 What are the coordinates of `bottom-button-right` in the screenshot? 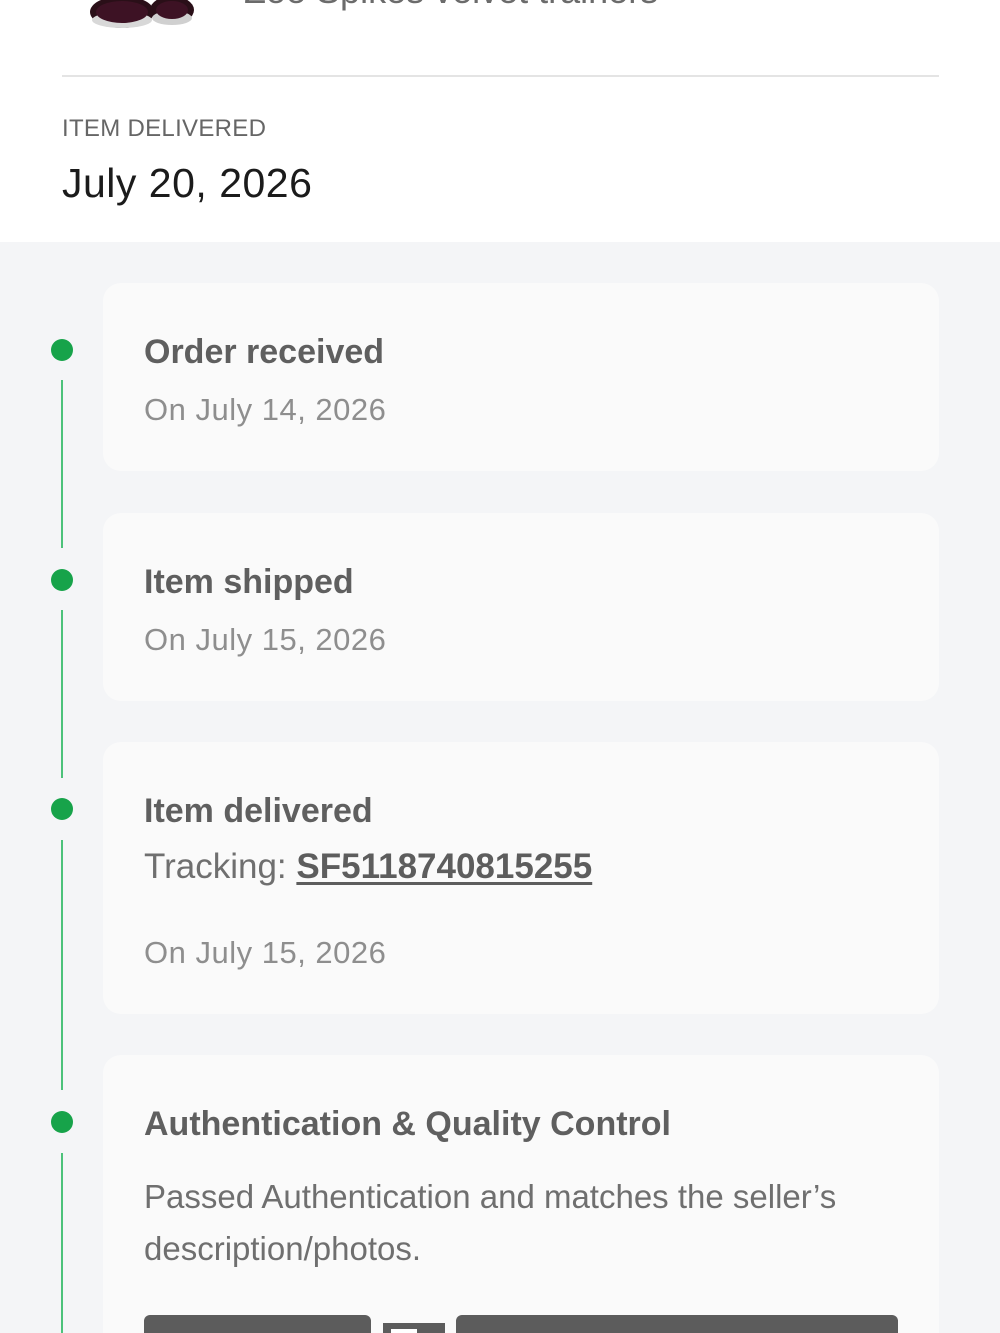 It's located at (677, 1324).